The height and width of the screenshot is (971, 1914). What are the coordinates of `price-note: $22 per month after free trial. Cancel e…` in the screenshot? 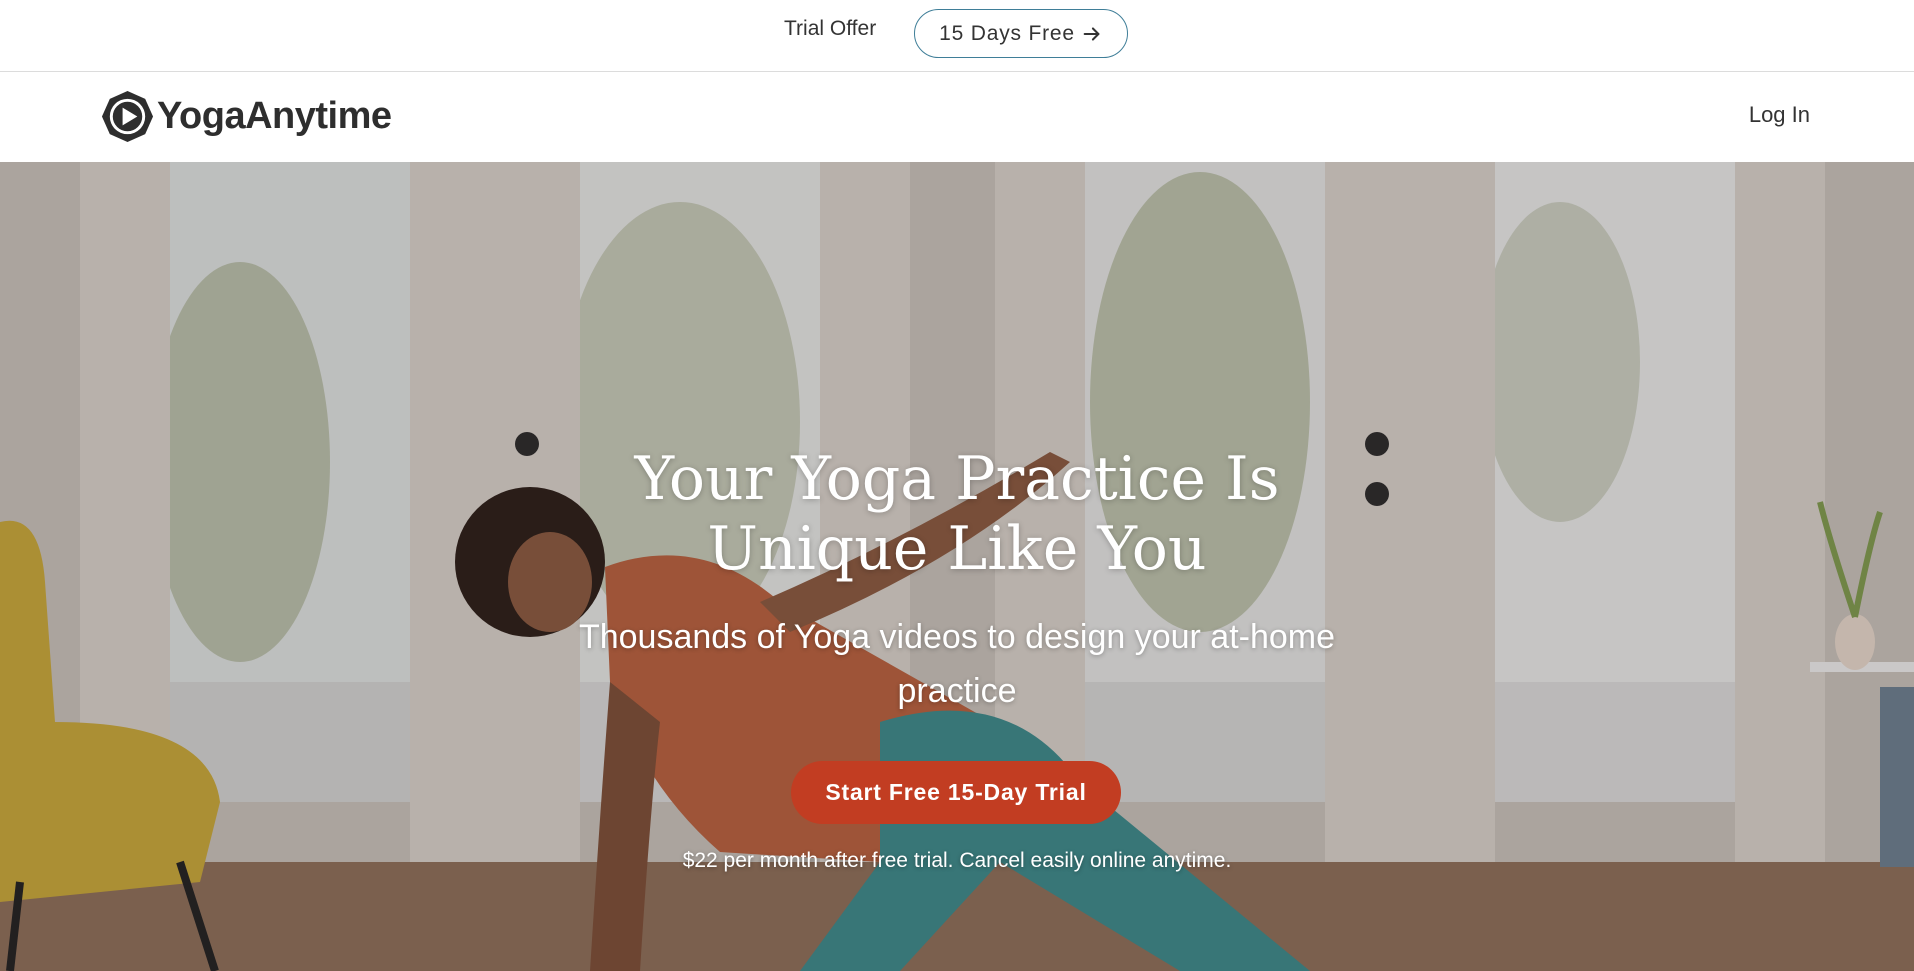 It's located at (957, 860).